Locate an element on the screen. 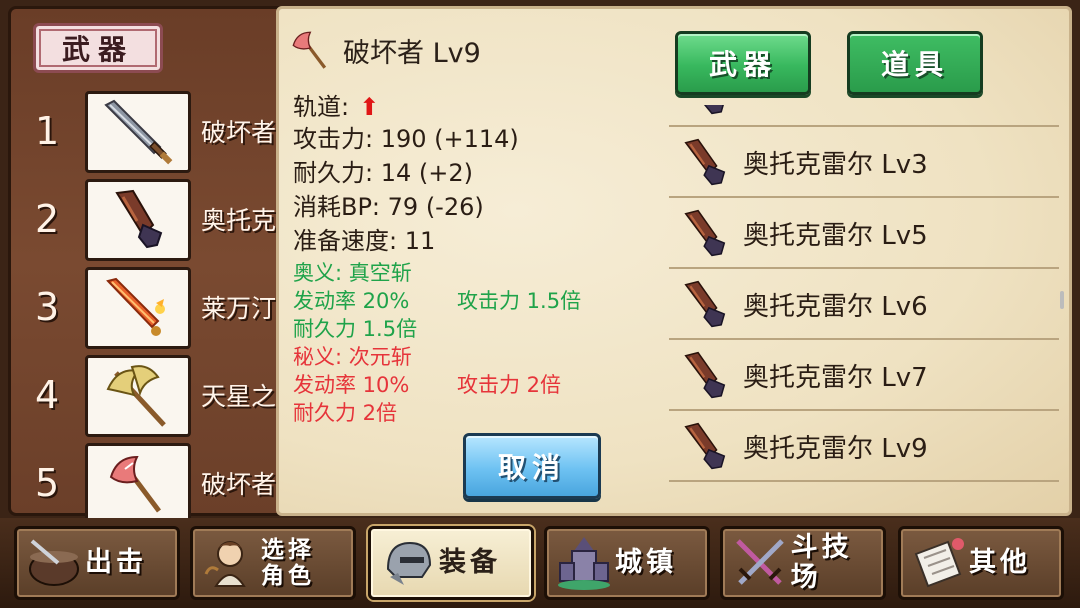 The height and width of the screenshot is (608, 1080). cauldron-icon is located at coordinates (54, 563).